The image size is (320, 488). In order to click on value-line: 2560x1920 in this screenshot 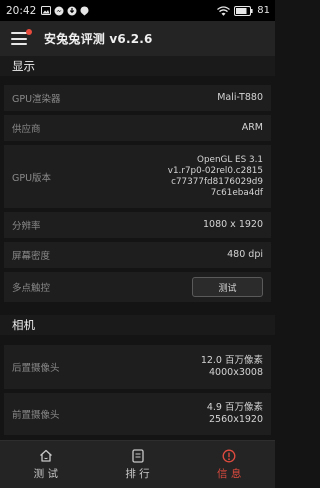, I will do `click(236, 419)`.